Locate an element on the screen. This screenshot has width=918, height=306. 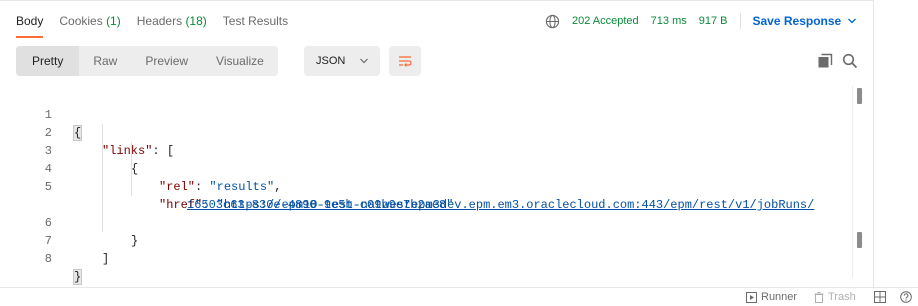
tab-test-results: Test Results is located at coordinates (255, 27).